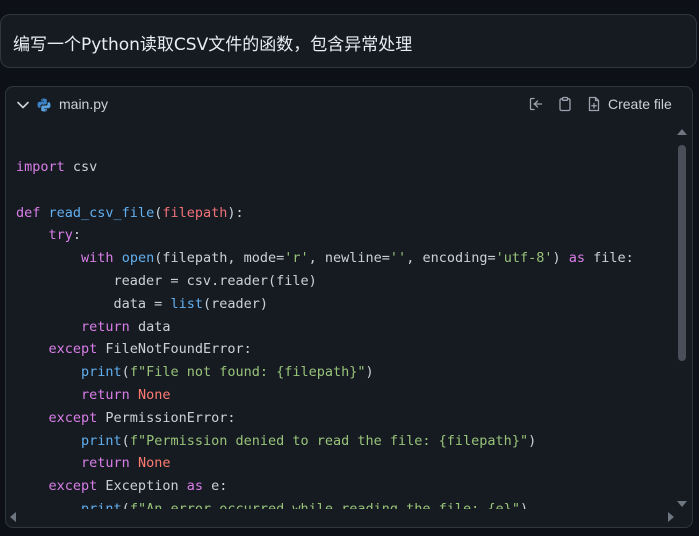  I want to click on create-file-label: Create file, so click(640, 104).